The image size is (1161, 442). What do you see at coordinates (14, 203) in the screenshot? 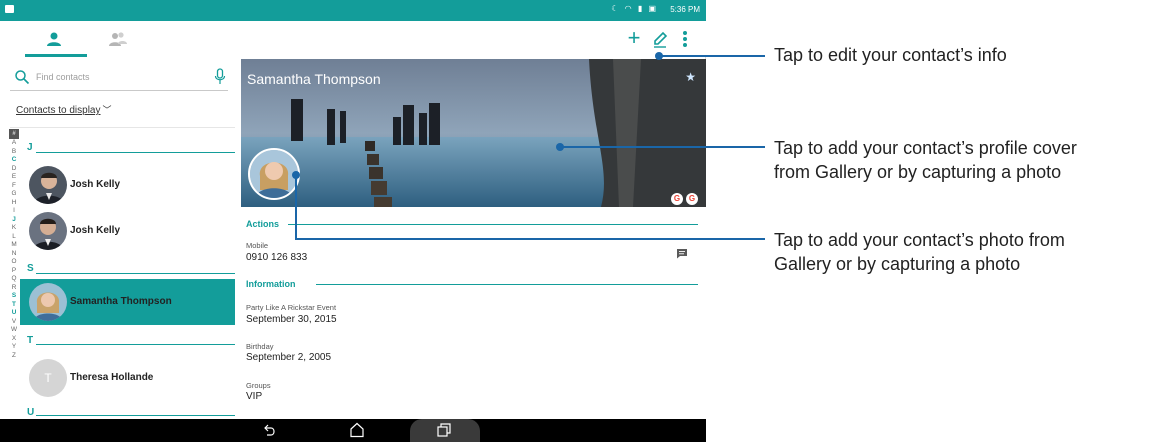
I see `alphabet-index-letter: H` at bounding box center [14, 203].